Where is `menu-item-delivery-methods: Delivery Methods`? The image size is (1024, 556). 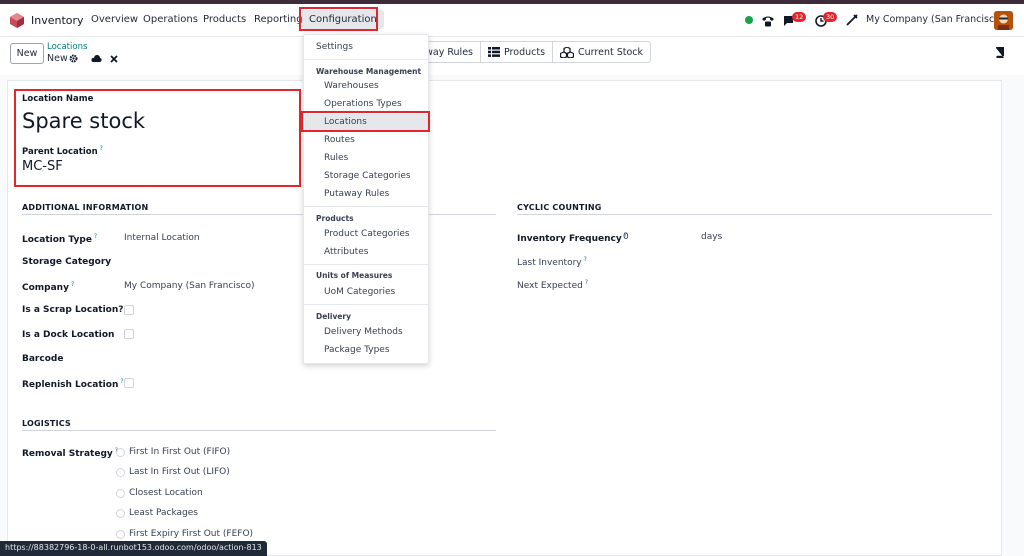
menu-item-delivery-methods: Delivery Methods is located at coordinates (363, 332).